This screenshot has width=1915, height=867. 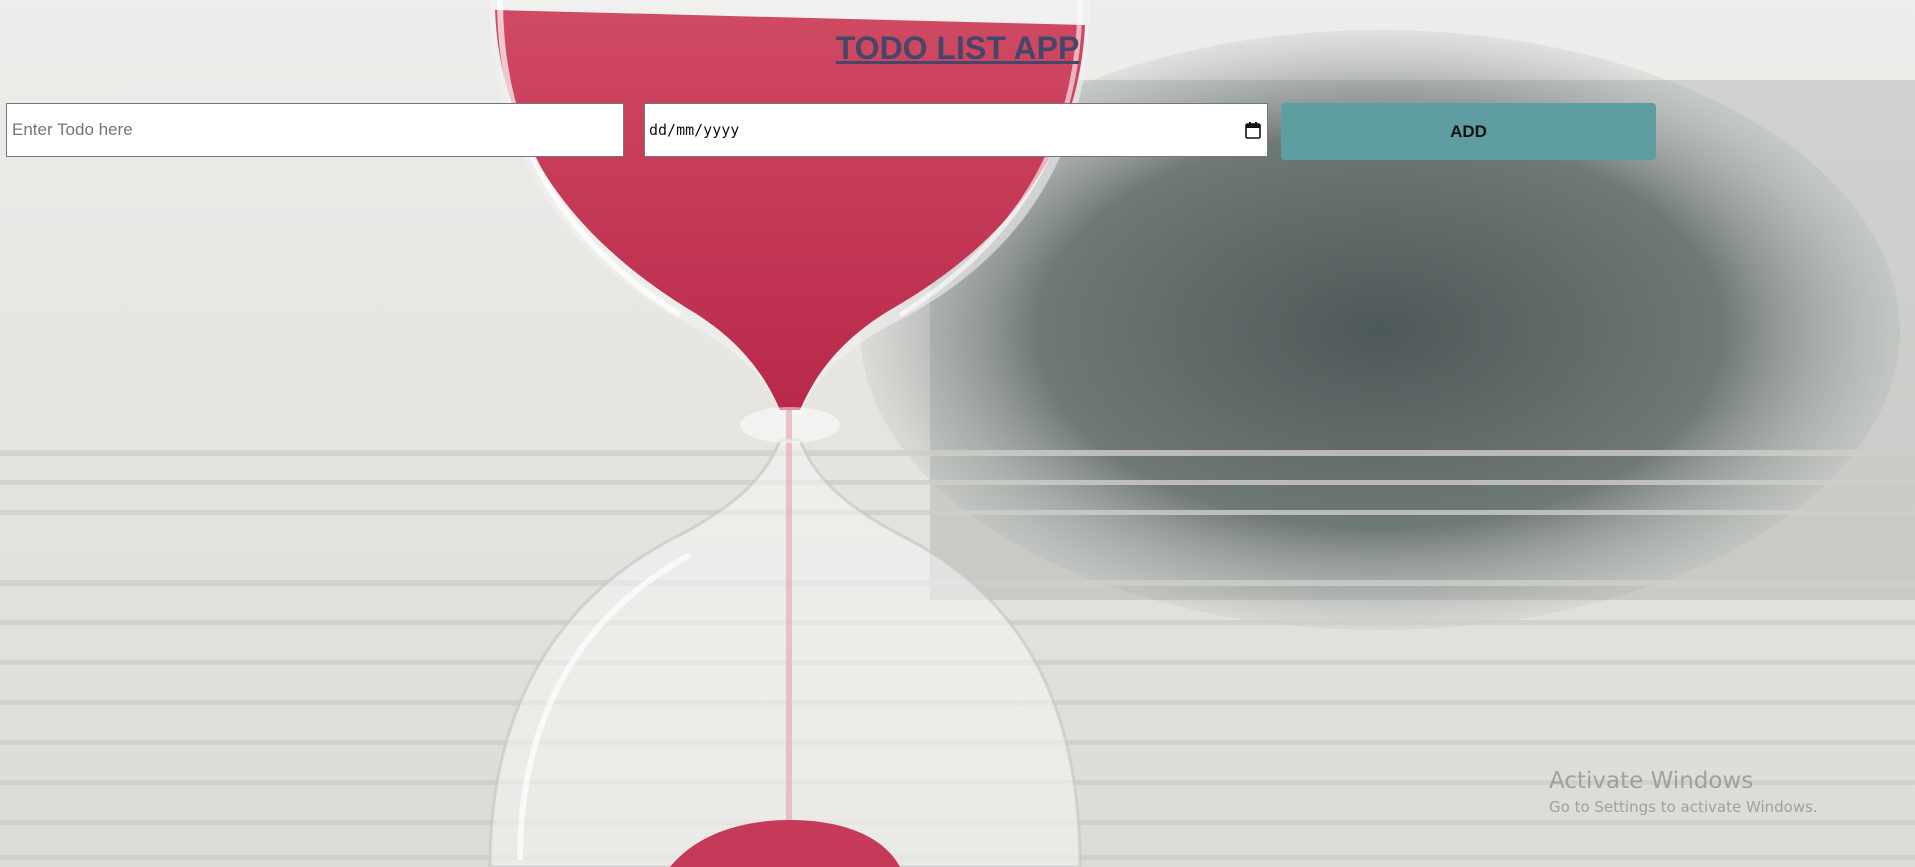 What do you see at coordinates (315, 130) in the screenshot?
I see `todo-text-input` at bounding box center [315, 130].